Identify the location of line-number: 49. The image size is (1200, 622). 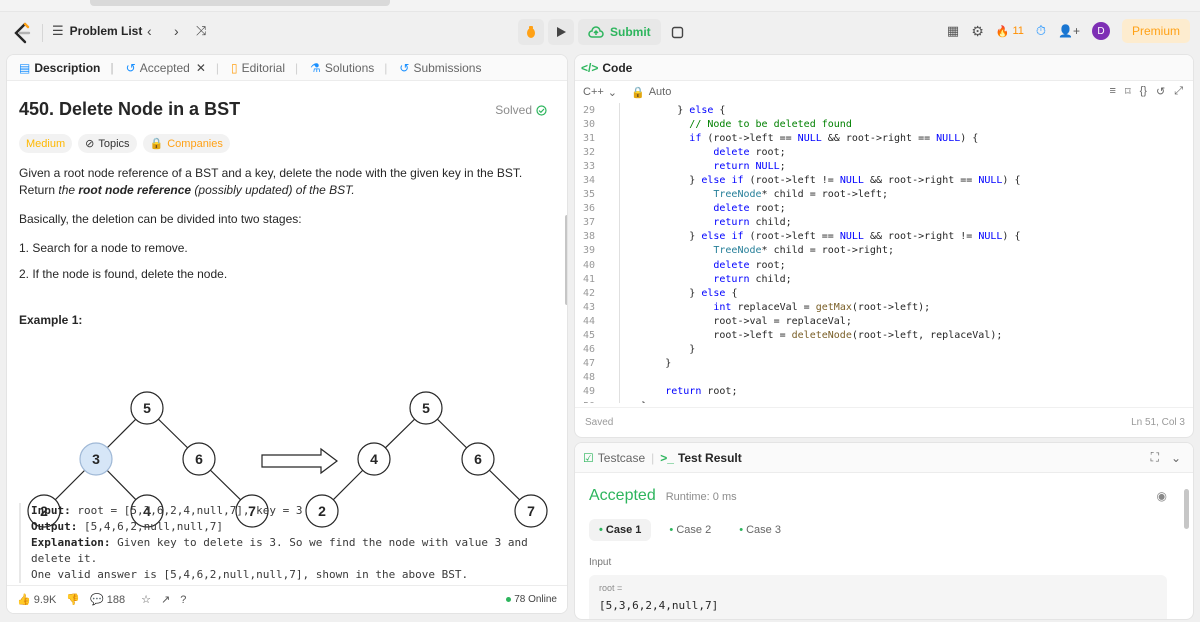
(588, 392).